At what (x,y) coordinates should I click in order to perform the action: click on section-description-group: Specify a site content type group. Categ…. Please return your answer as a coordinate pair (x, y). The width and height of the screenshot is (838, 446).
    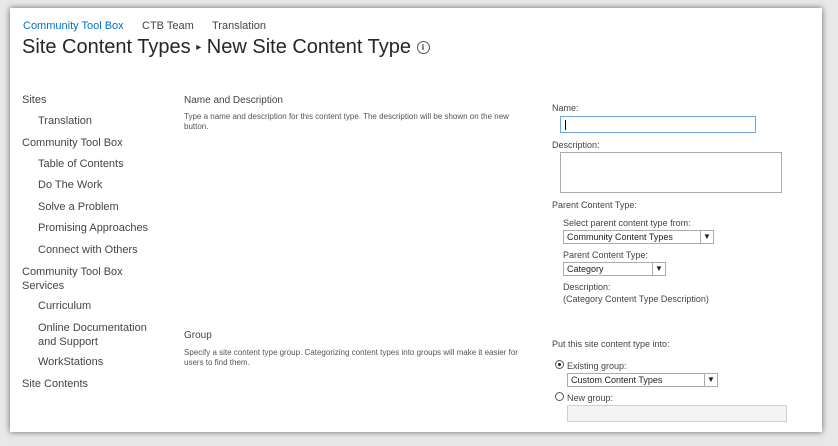
    Looking at the image, I should click on (351, 357).